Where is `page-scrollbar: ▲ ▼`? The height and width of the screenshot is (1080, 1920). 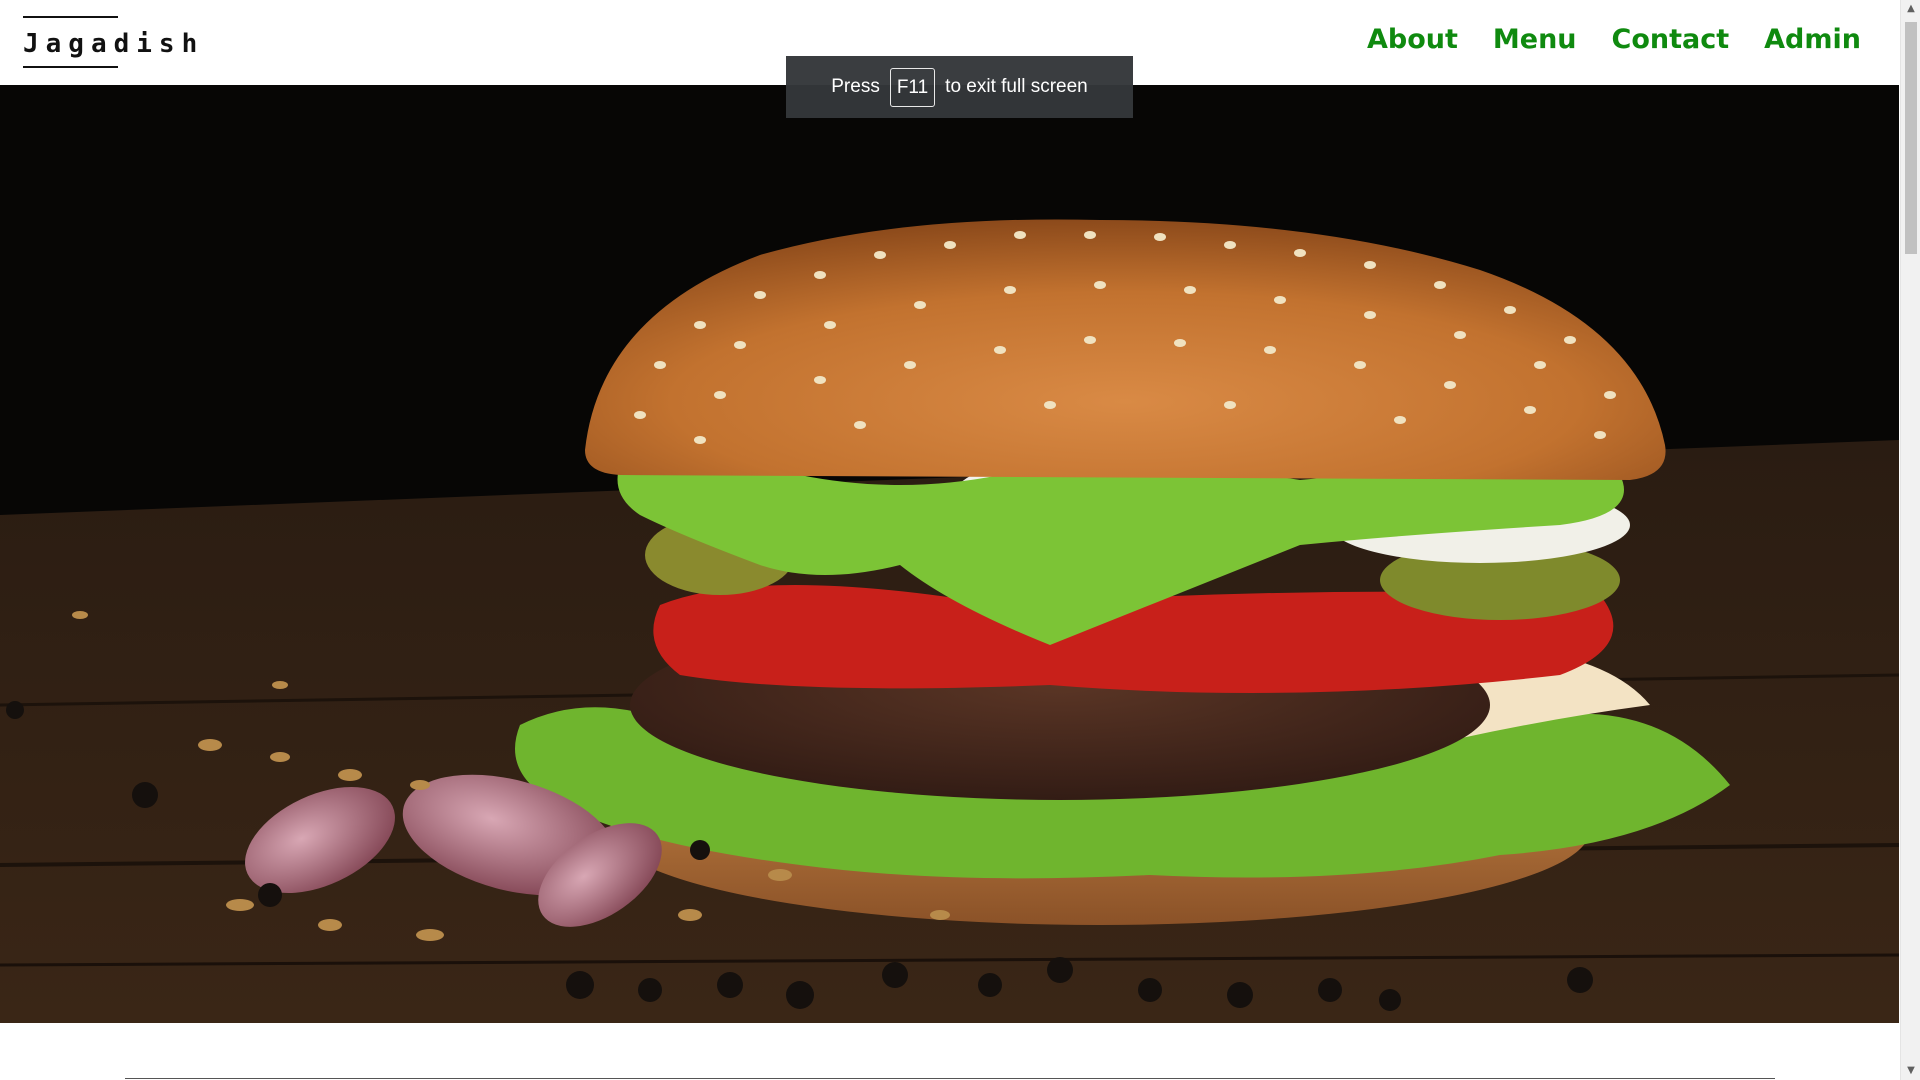 page-scrollbar: ▲ ▼ is located at coordinates (1910, 540).